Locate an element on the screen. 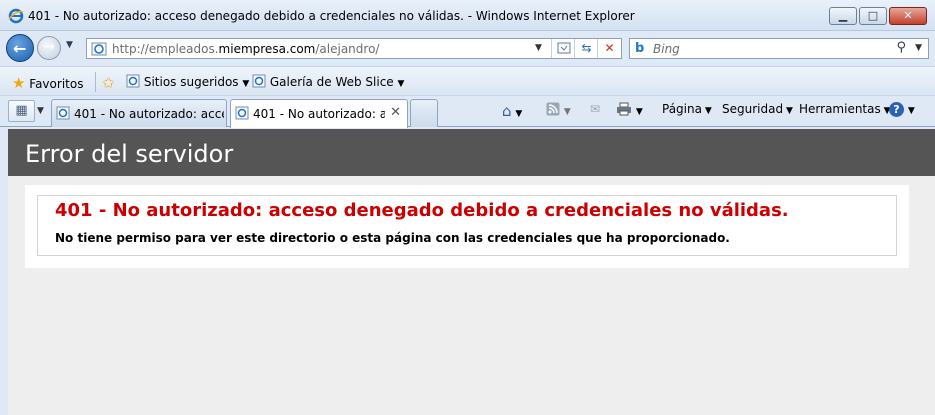  forward-button: → is located at coordinates (49, 48).